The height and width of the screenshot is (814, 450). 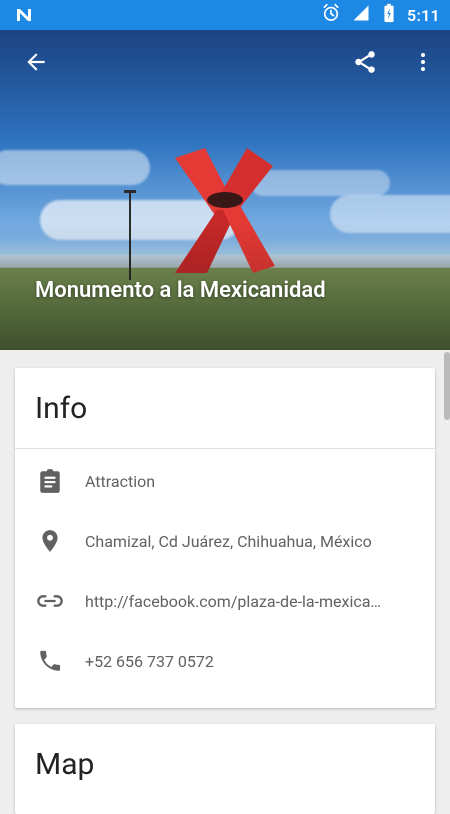 What do you see at coordinates (149, 661) in the screenshot?
I see `info-row-text: +52 656 737 0572` at bounding box center [149, 661].